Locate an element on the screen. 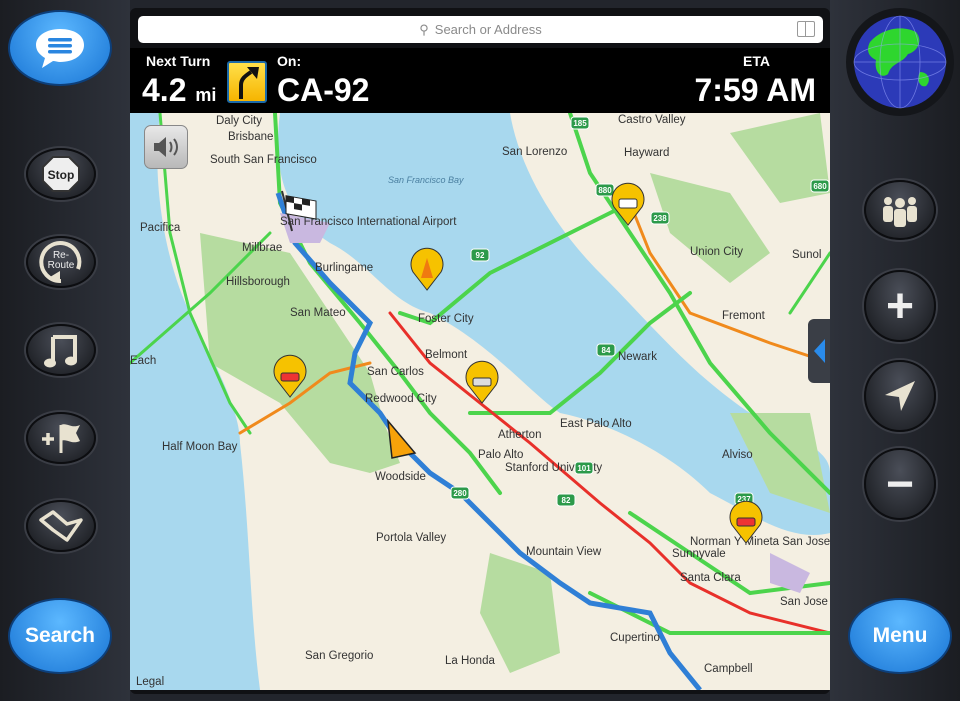  place-label: Pacifica is located at coordinates (160, 228).